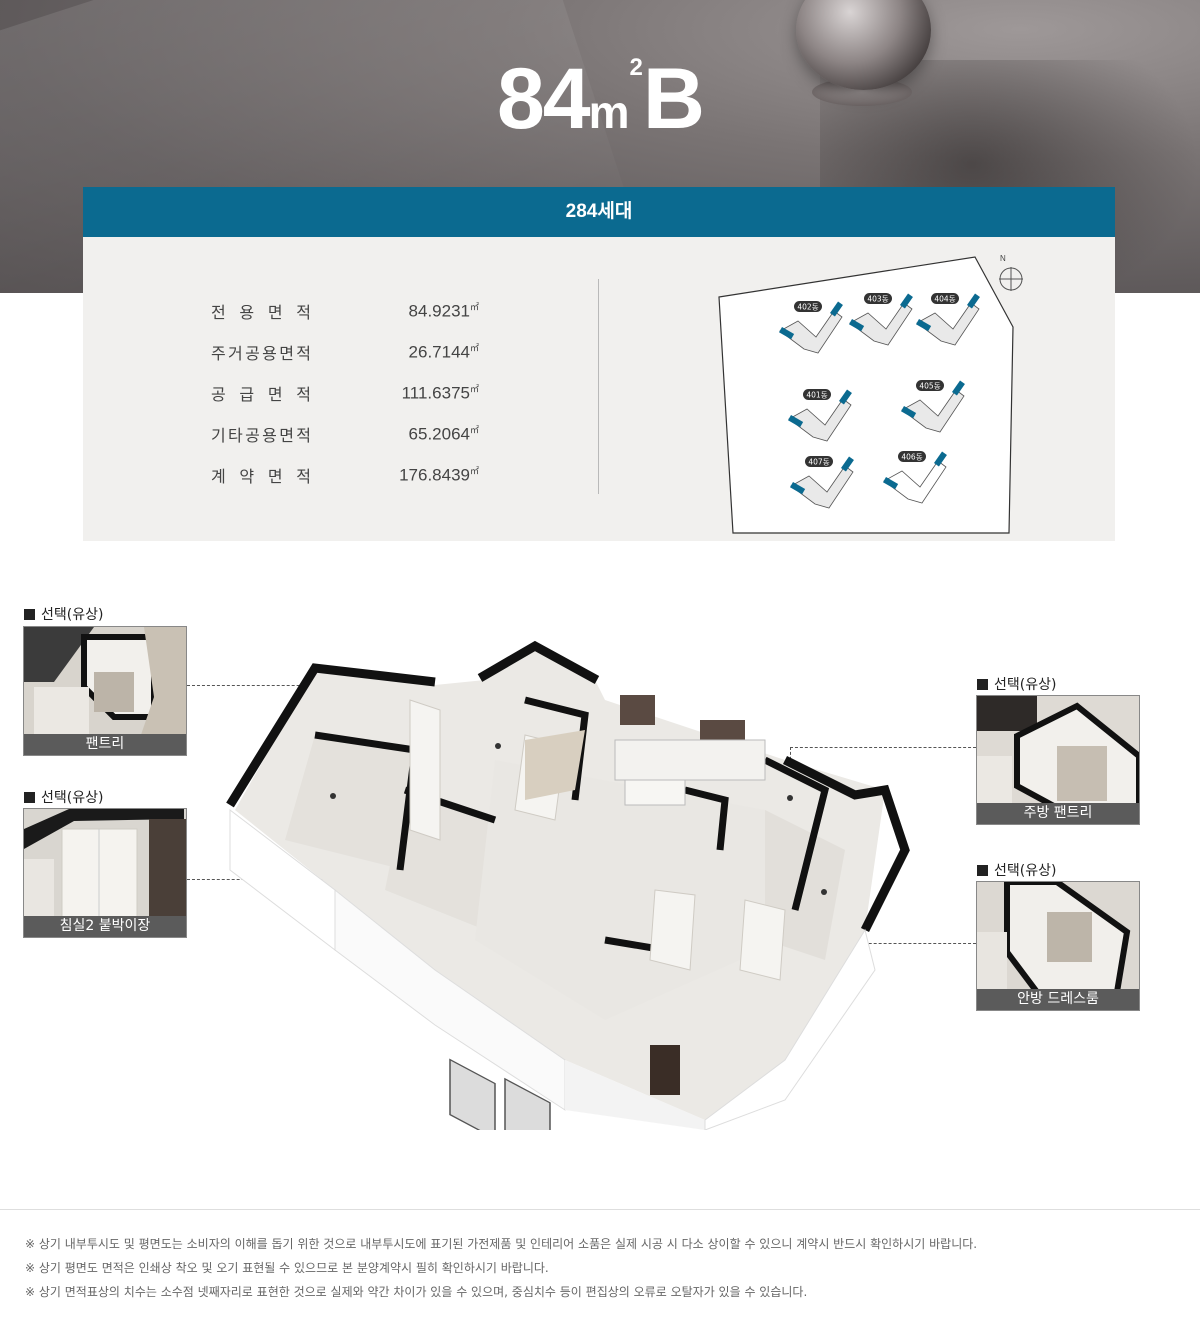 The height and width of the screenshot is (1329, 1200). Describe the element at coordinates (345, 310) in the screenshot. I see `area-row: 전 용 면 적 84.9231㎡` at that location.